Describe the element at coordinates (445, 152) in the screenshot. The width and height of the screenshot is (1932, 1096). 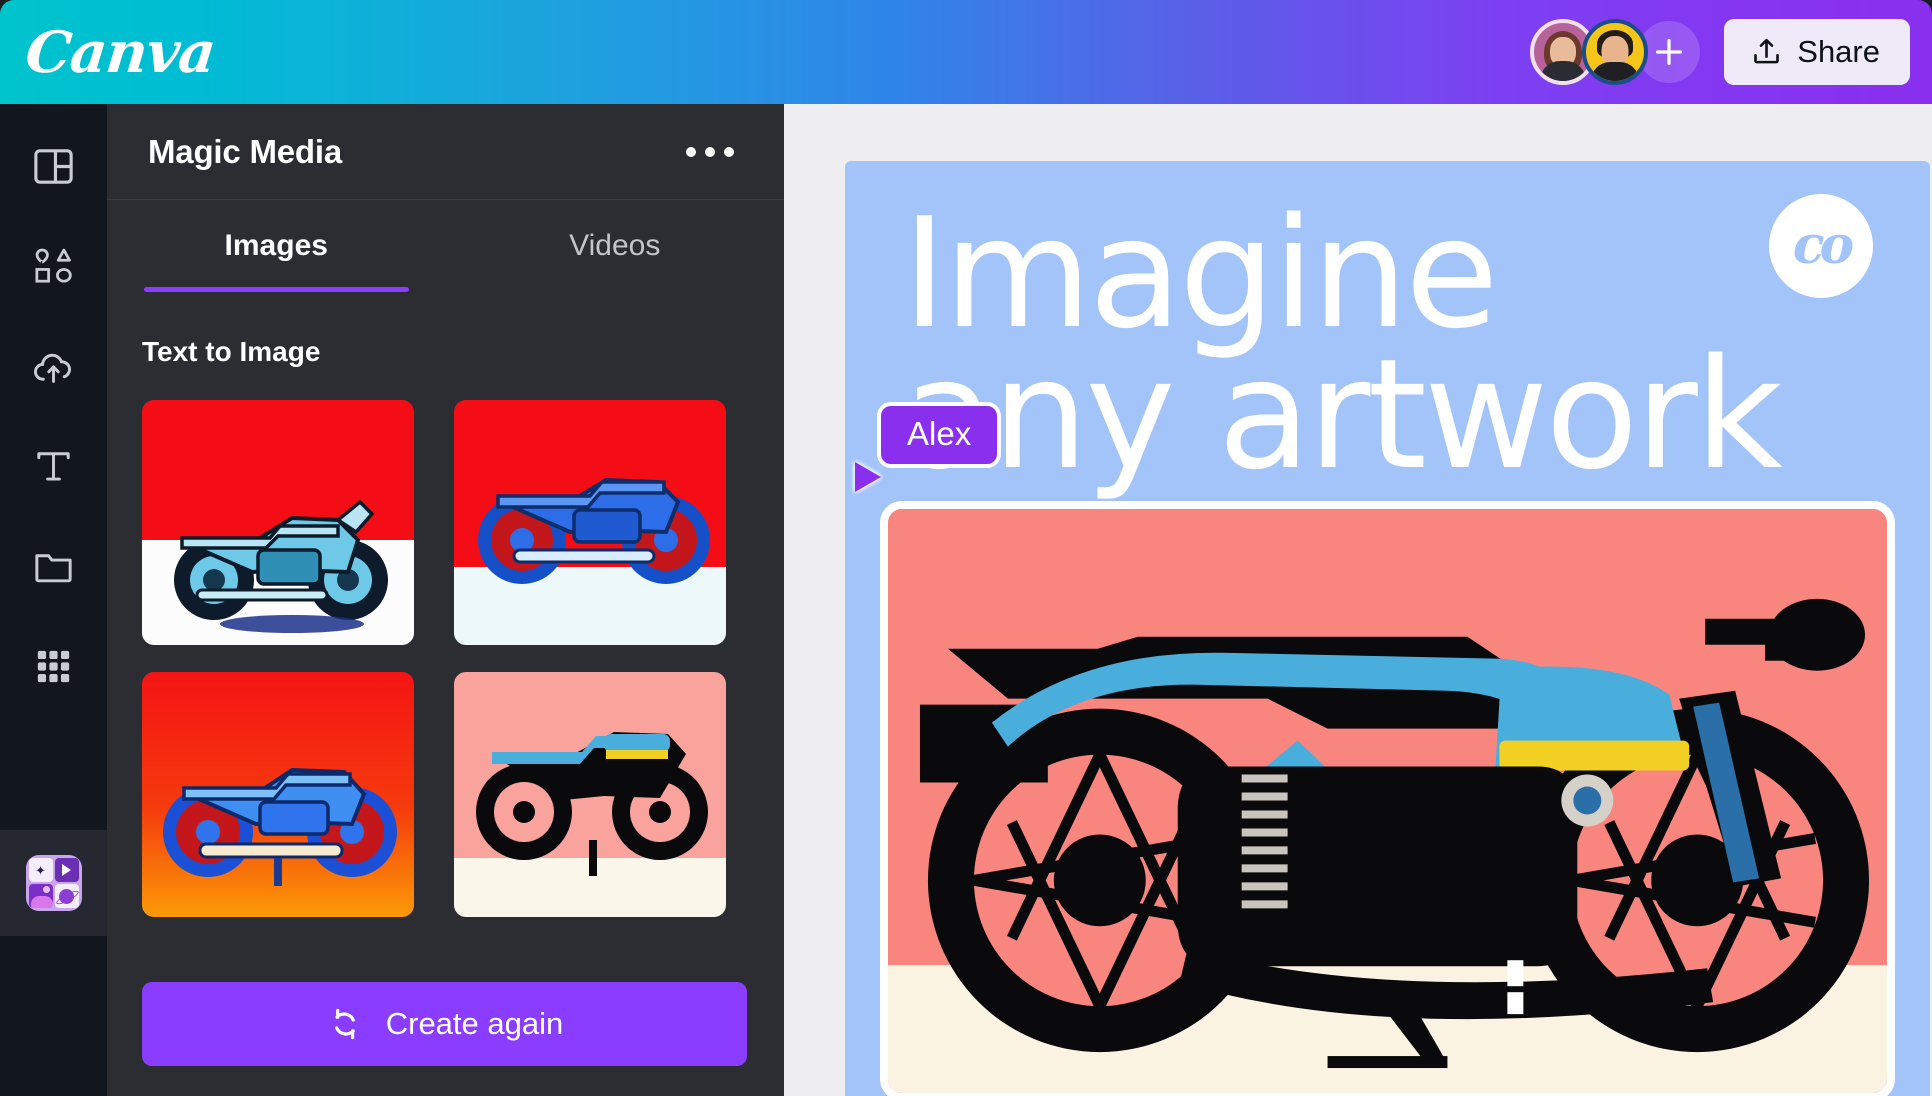
I see `panel-header: Magic Media` at that location.